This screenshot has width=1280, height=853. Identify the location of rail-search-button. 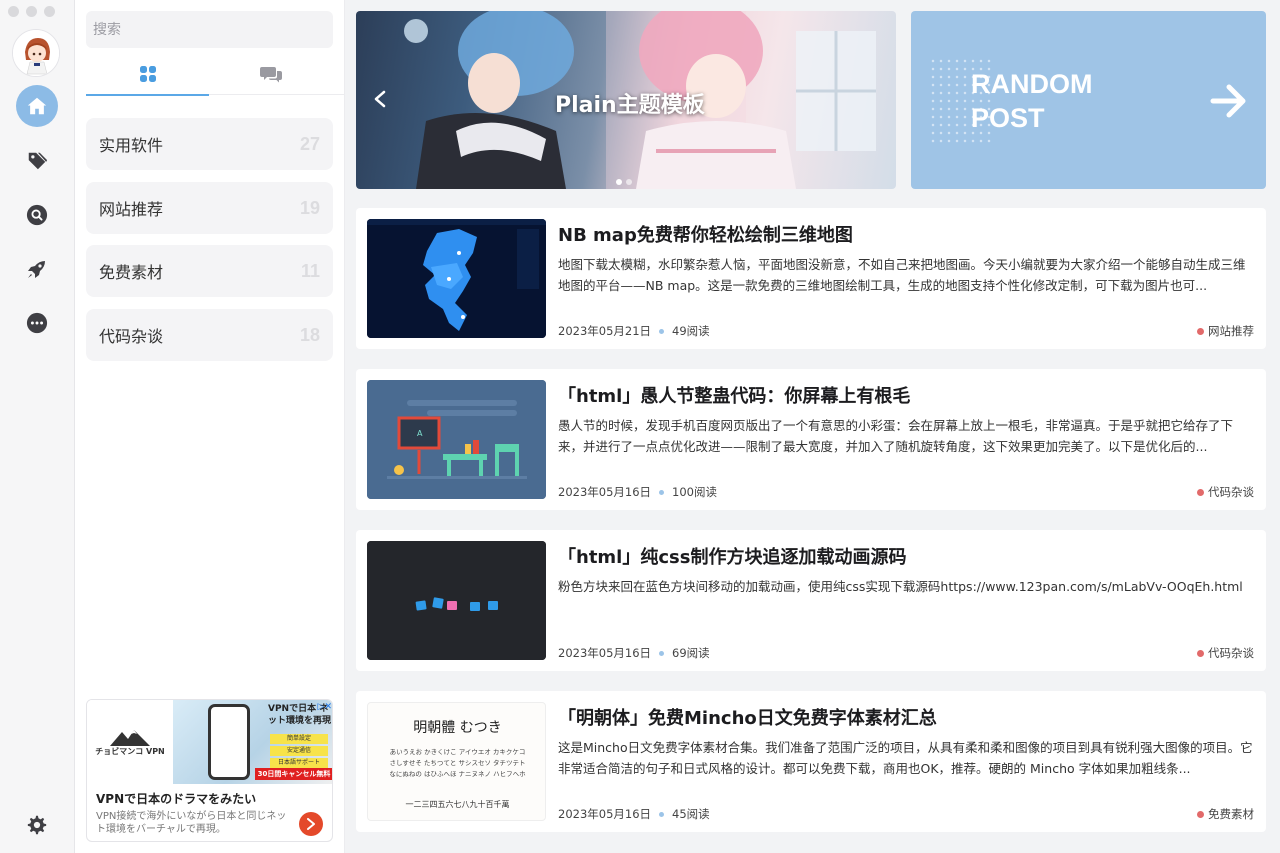
(37, 215).